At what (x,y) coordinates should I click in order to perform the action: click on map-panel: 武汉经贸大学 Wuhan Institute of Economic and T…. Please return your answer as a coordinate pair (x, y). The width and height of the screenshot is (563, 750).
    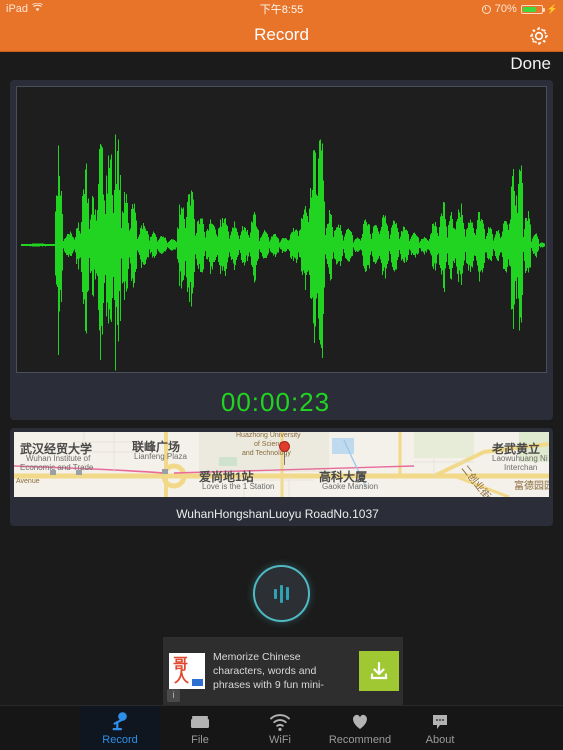
    Looking at the image, I should click on (281, 477).